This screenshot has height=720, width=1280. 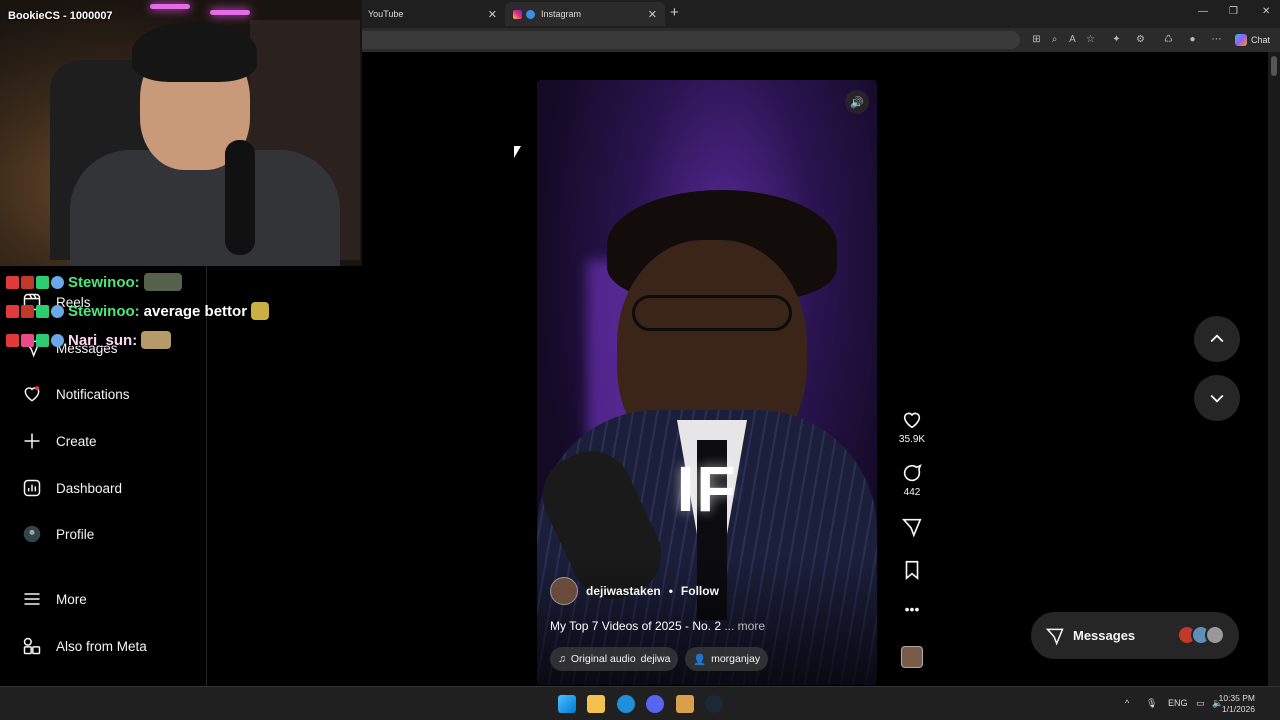 What do you see at coordinates (1151, 703) in the screenshot?
I see `microphone-icon: 🎙` at bounding box center [1151, 703].